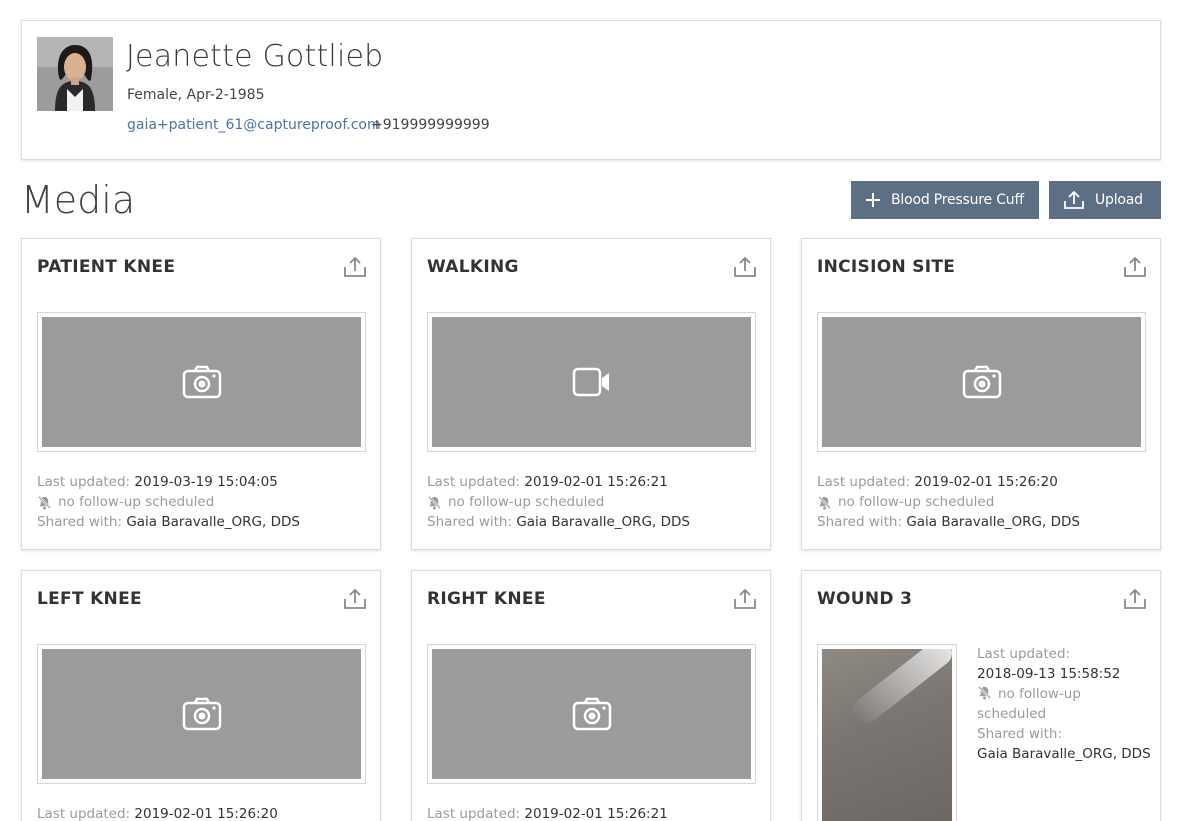 The image size is (1182, 821). I want to click on upload-icon, so click(1074, 200).